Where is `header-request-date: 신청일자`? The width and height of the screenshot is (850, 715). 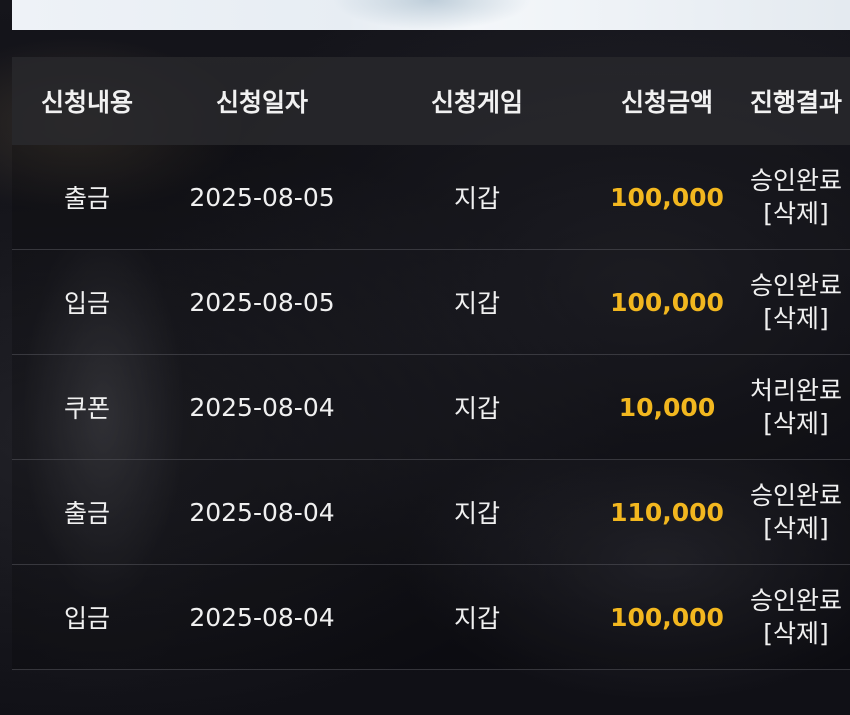
header-request-date: 신청일자 is located at coordinates (261, 102).